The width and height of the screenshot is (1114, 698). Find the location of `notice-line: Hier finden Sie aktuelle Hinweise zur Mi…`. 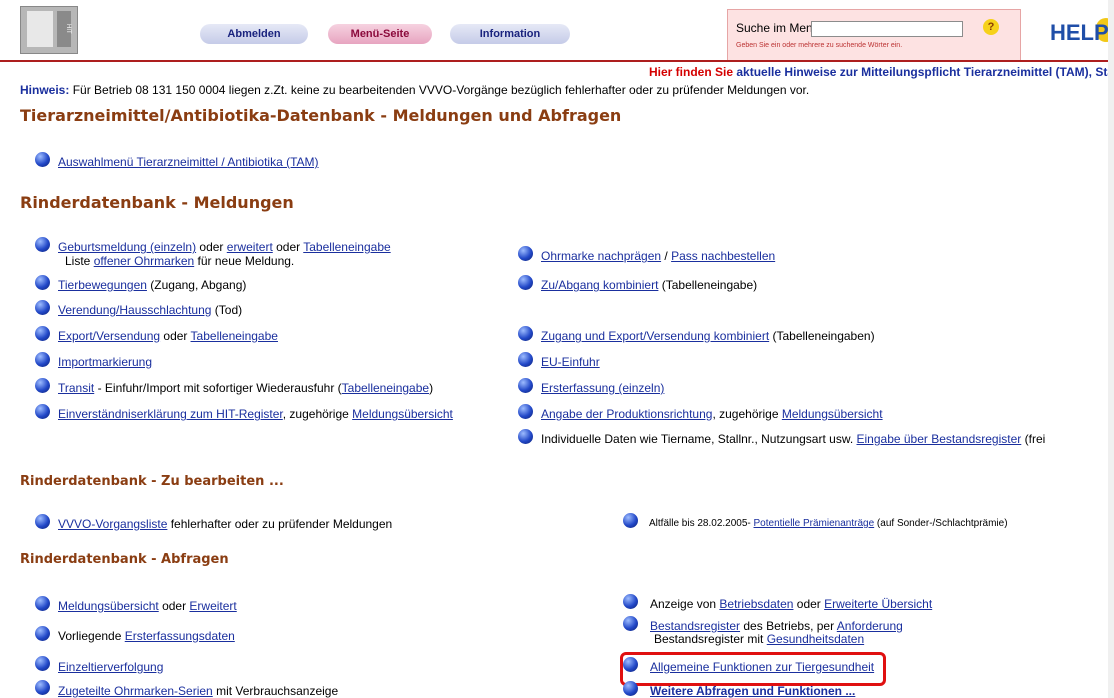

notice-line: Hier finden Sie aktuelle Hinweise zur Mi… is located at coordinates (881, 72).